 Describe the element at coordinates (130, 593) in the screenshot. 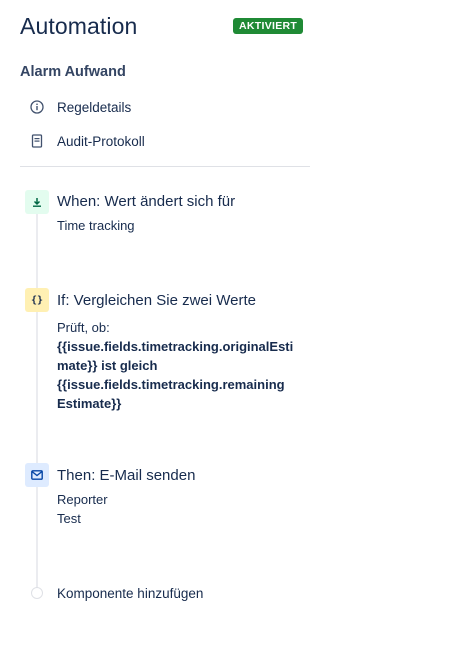

I see `add-component-button: Komponente hinzufügen` at that location.